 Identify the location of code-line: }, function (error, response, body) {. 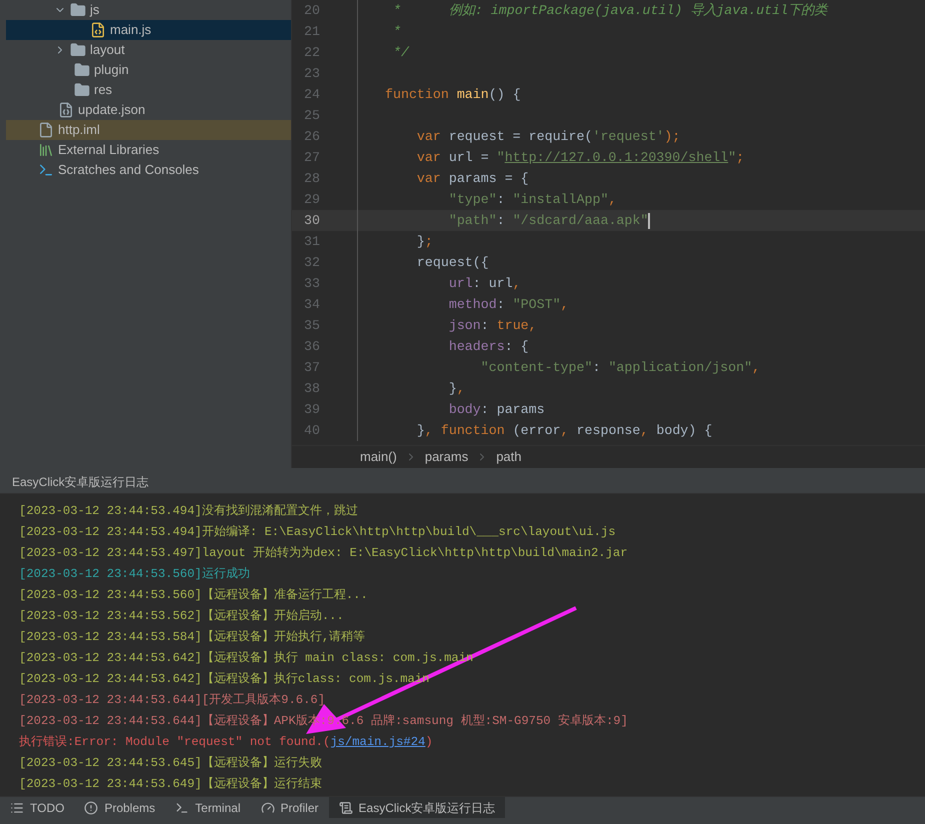
(564, 431).